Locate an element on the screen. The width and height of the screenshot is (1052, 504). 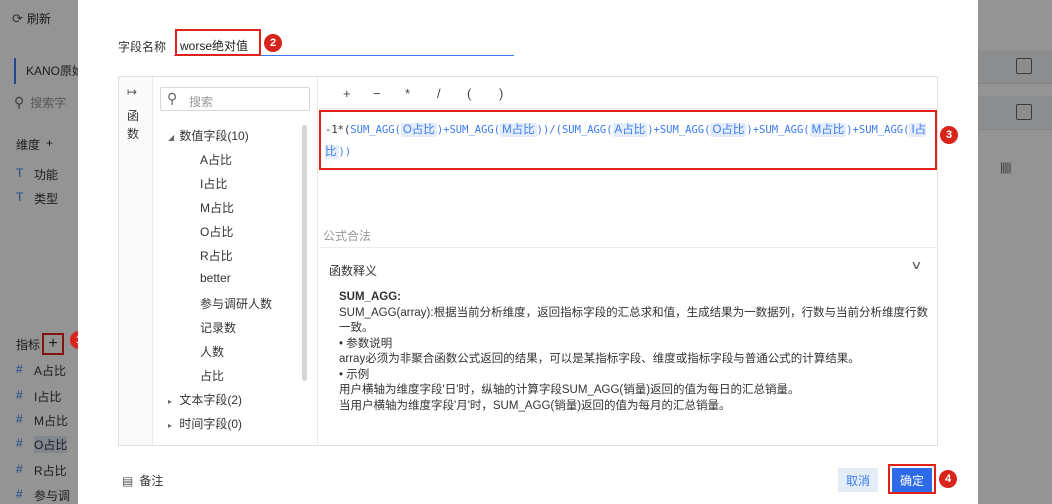
cancel-button: 取消 is located at coordinates (858, 480).